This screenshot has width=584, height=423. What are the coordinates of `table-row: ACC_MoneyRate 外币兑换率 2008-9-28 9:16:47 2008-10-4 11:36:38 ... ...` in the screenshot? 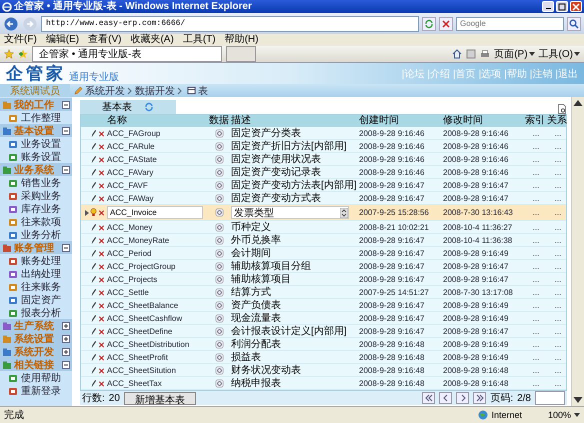 It's located at (323, 240).